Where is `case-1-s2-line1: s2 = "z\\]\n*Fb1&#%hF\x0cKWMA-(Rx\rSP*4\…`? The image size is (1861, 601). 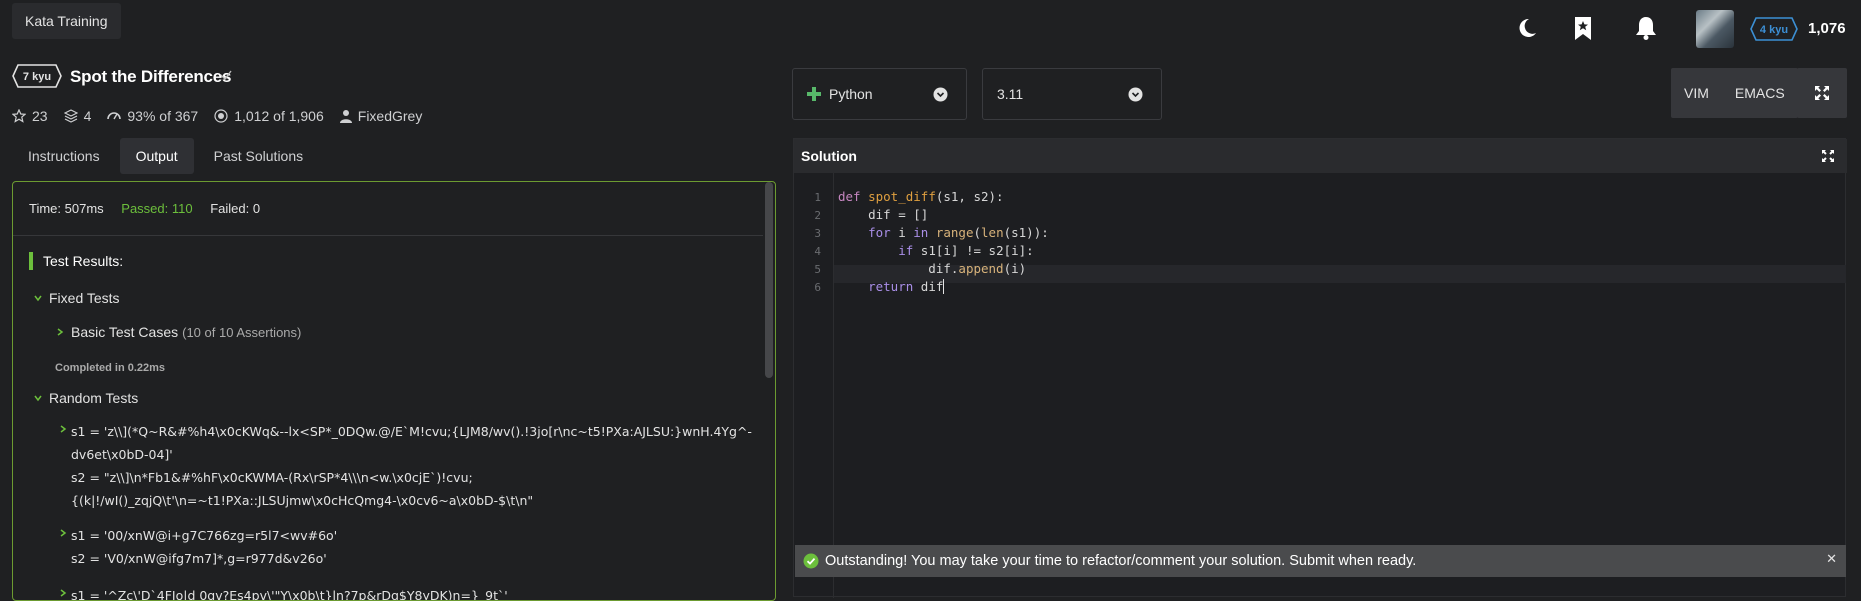 case-1-s2-line1: s2 = "z\\]\n*Fb1&#%hF\x0cKWMA-(Rx\rSP*4\… is located at coordinates (272, 477).